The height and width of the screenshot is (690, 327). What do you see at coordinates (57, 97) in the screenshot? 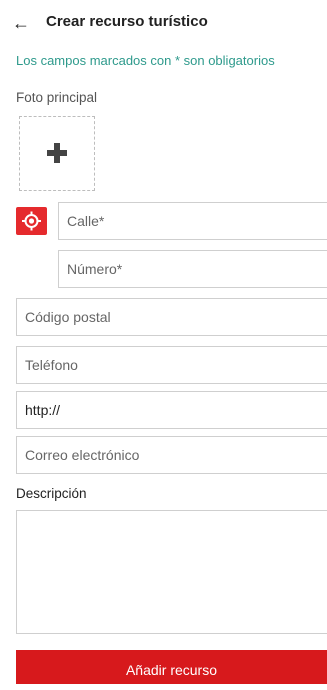
I see `main-photo-label: Foto principal` at bounding box center [57, 97].